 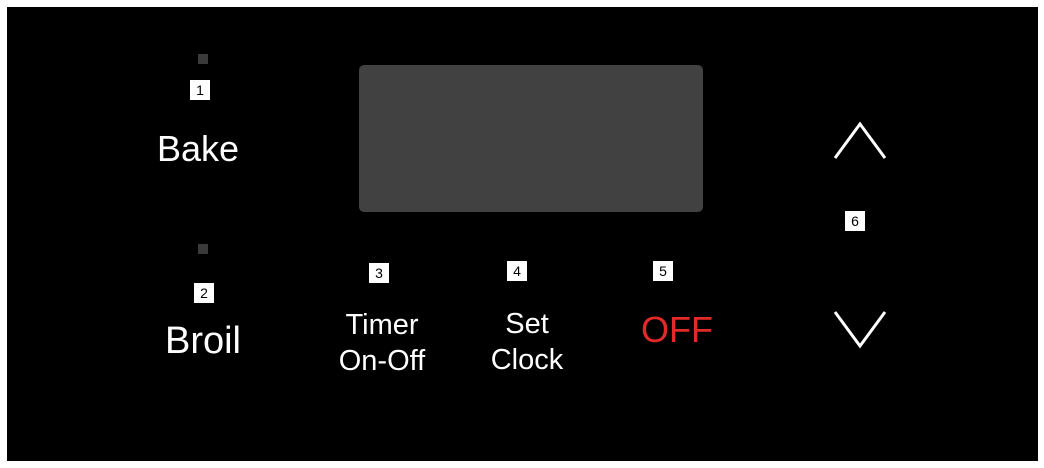 I want to click on broil-indicator-light, so click(x=203, y=249).